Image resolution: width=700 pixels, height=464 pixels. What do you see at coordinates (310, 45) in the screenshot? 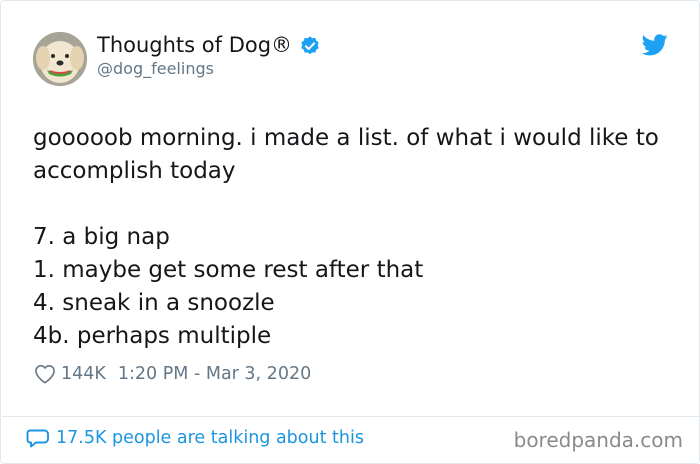
I see `verified-badge-icon` at bounding box center [310, 45].